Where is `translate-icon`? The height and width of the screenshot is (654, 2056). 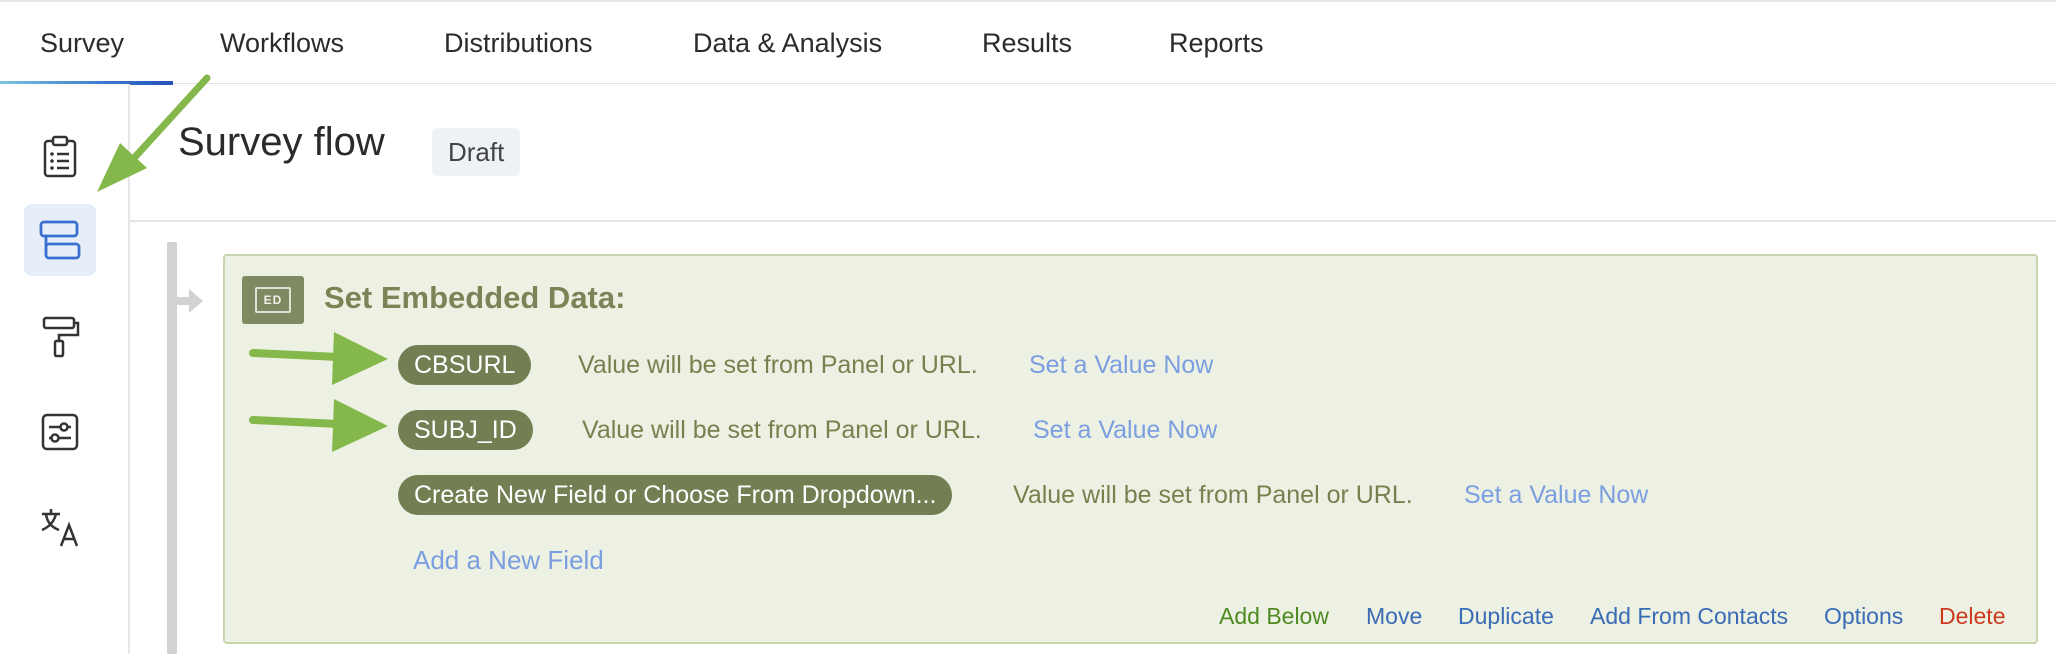 translate-icon is located at coordinates (60, 528).